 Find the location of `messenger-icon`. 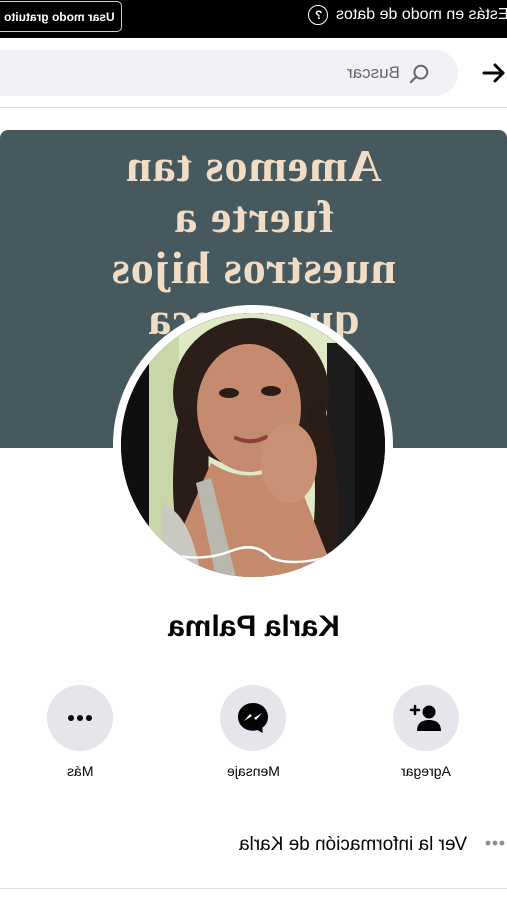

messenger-icon is located at coordinates (253, 718).